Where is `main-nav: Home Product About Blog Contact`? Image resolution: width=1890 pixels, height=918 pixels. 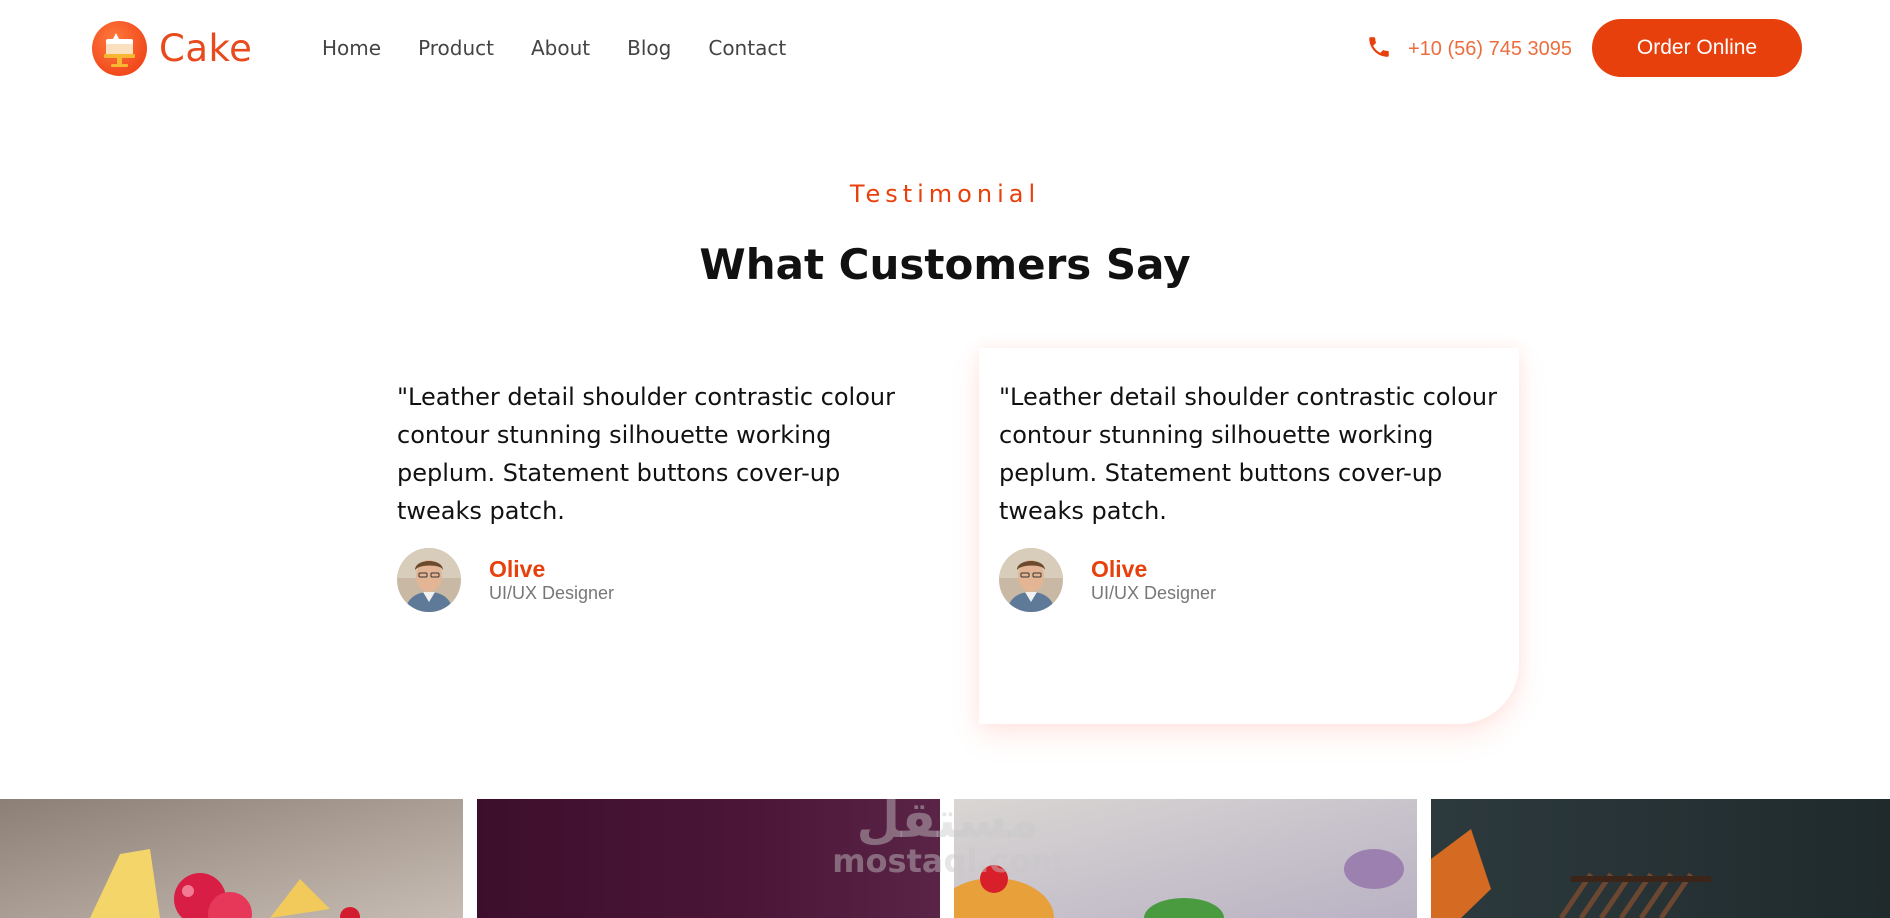
main-nav: Home Product About Blog Contact is located at coordinates (572, 48).